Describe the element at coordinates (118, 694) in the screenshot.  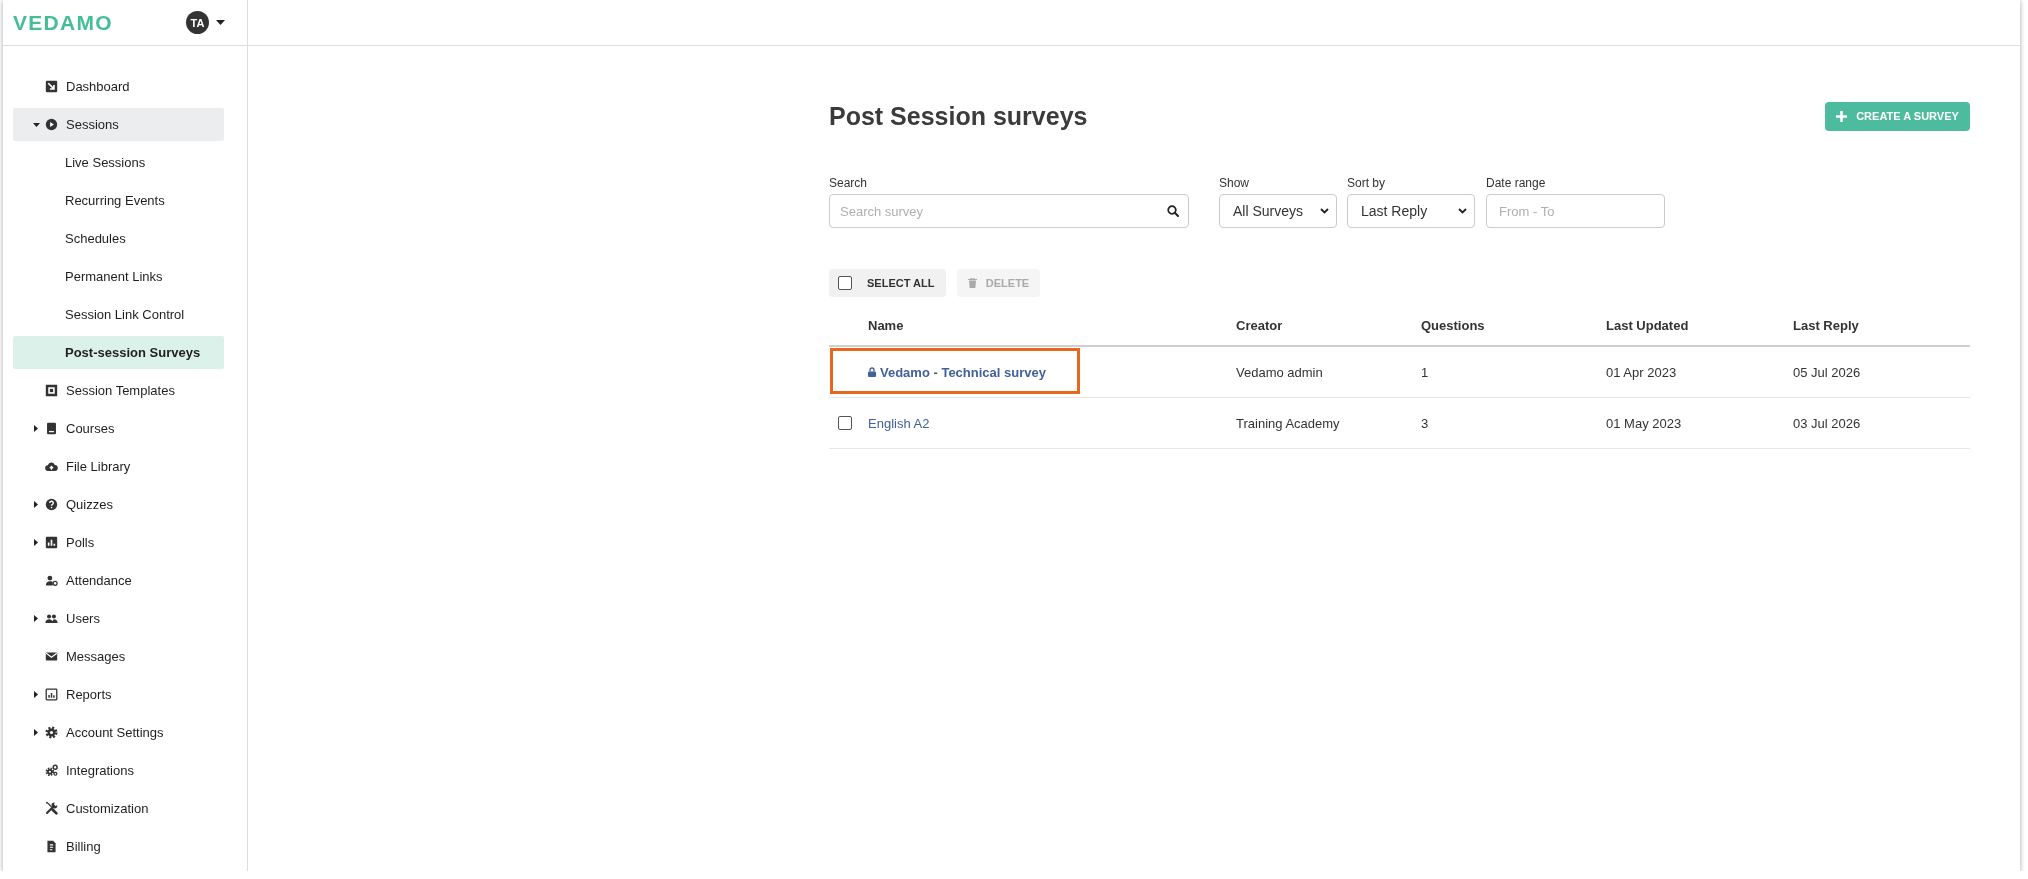
I see `sidebar-item: Reports` at that location.